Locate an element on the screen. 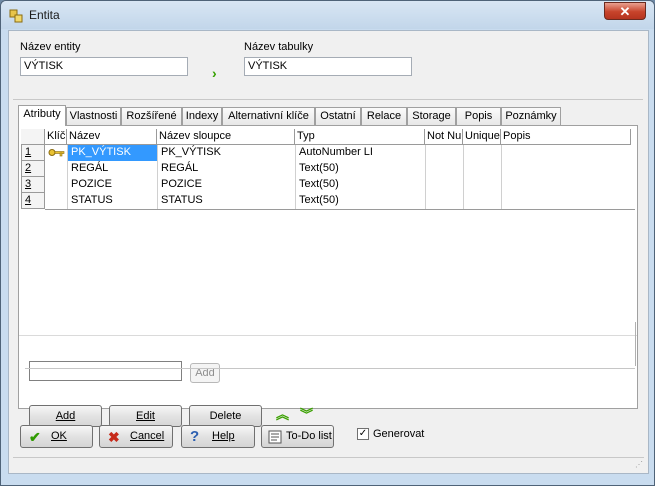 Image resolution: width=655 pixels, height=486 pixels. table-row-type: AutoNumber LI is located at coordinates (360, 153).